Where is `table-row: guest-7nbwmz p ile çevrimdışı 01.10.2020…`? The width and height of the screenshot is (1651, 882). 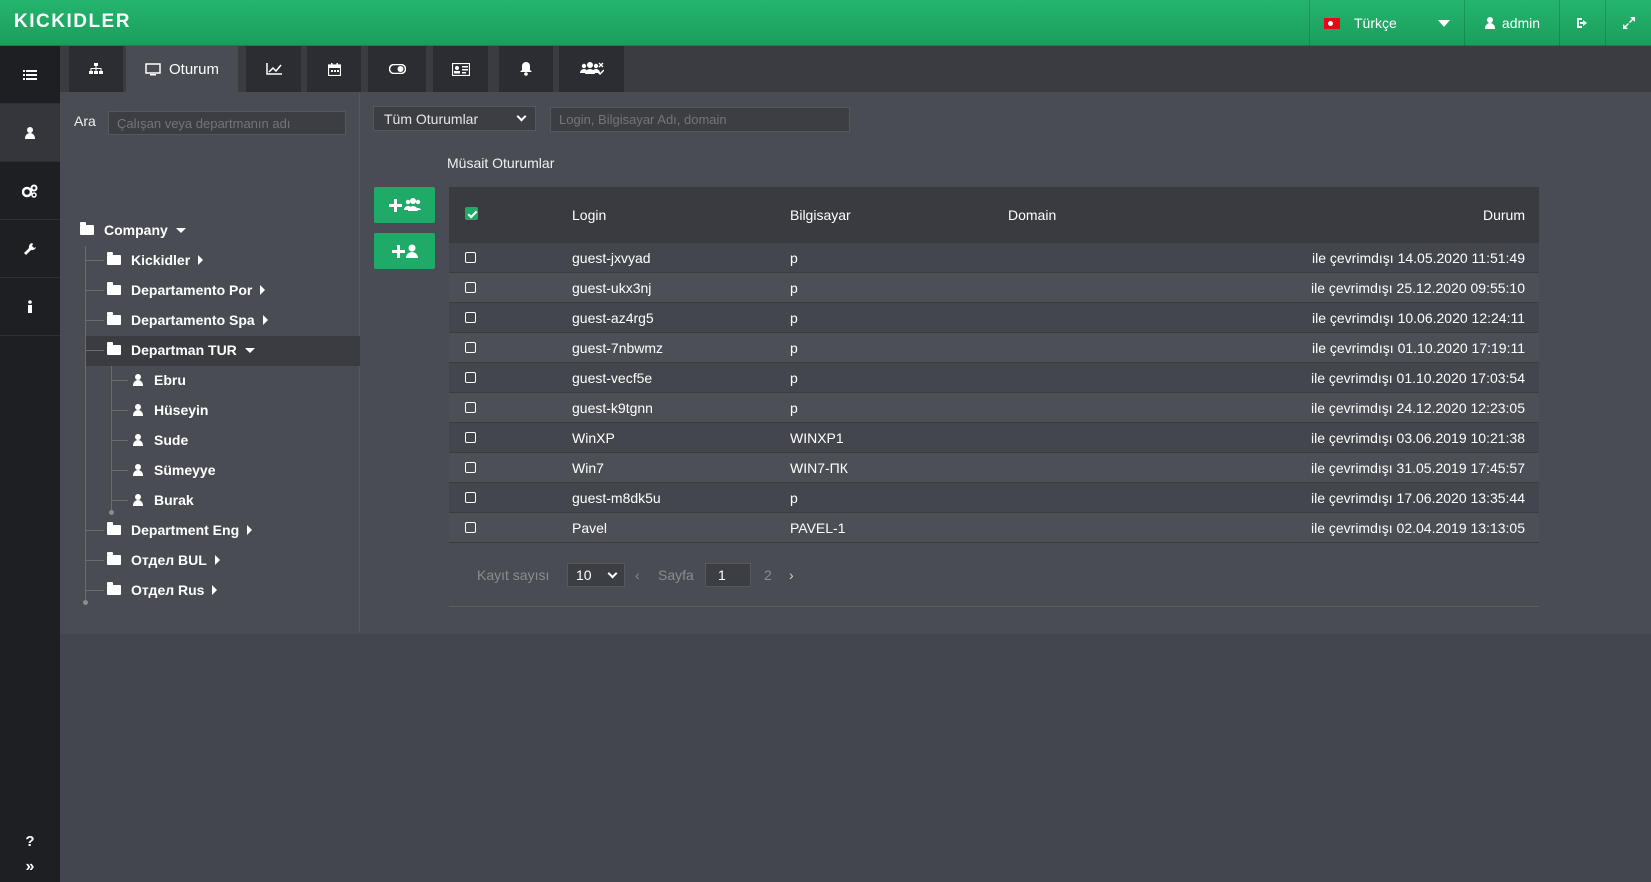 table-row: guest-7nbwmz p ile çevrimdışı 01.10.2020… is located at coordinates (994, 348).